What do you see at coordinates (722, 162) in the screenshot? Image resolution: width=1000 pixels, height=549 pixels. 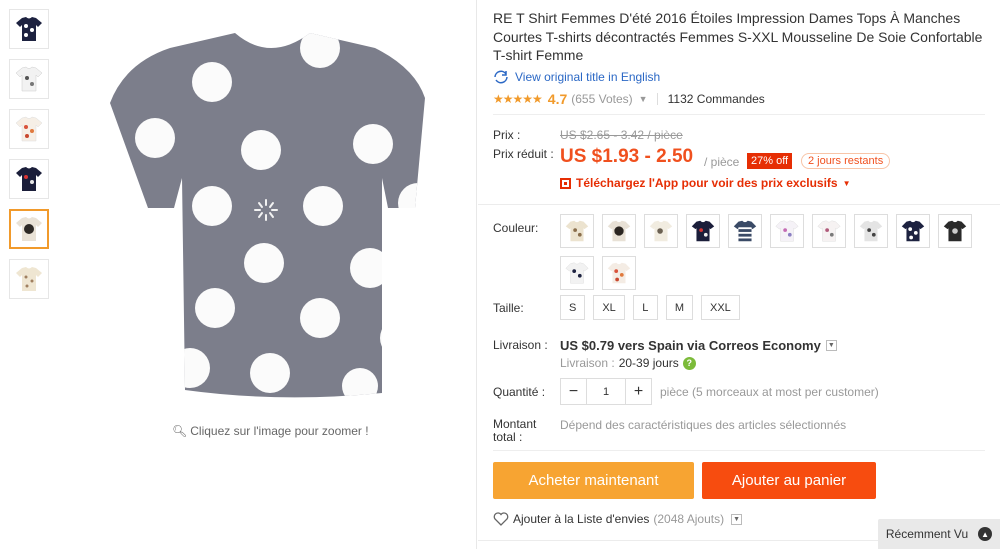 I see `price-unit: / pièce` at bounding box center [722, 162].